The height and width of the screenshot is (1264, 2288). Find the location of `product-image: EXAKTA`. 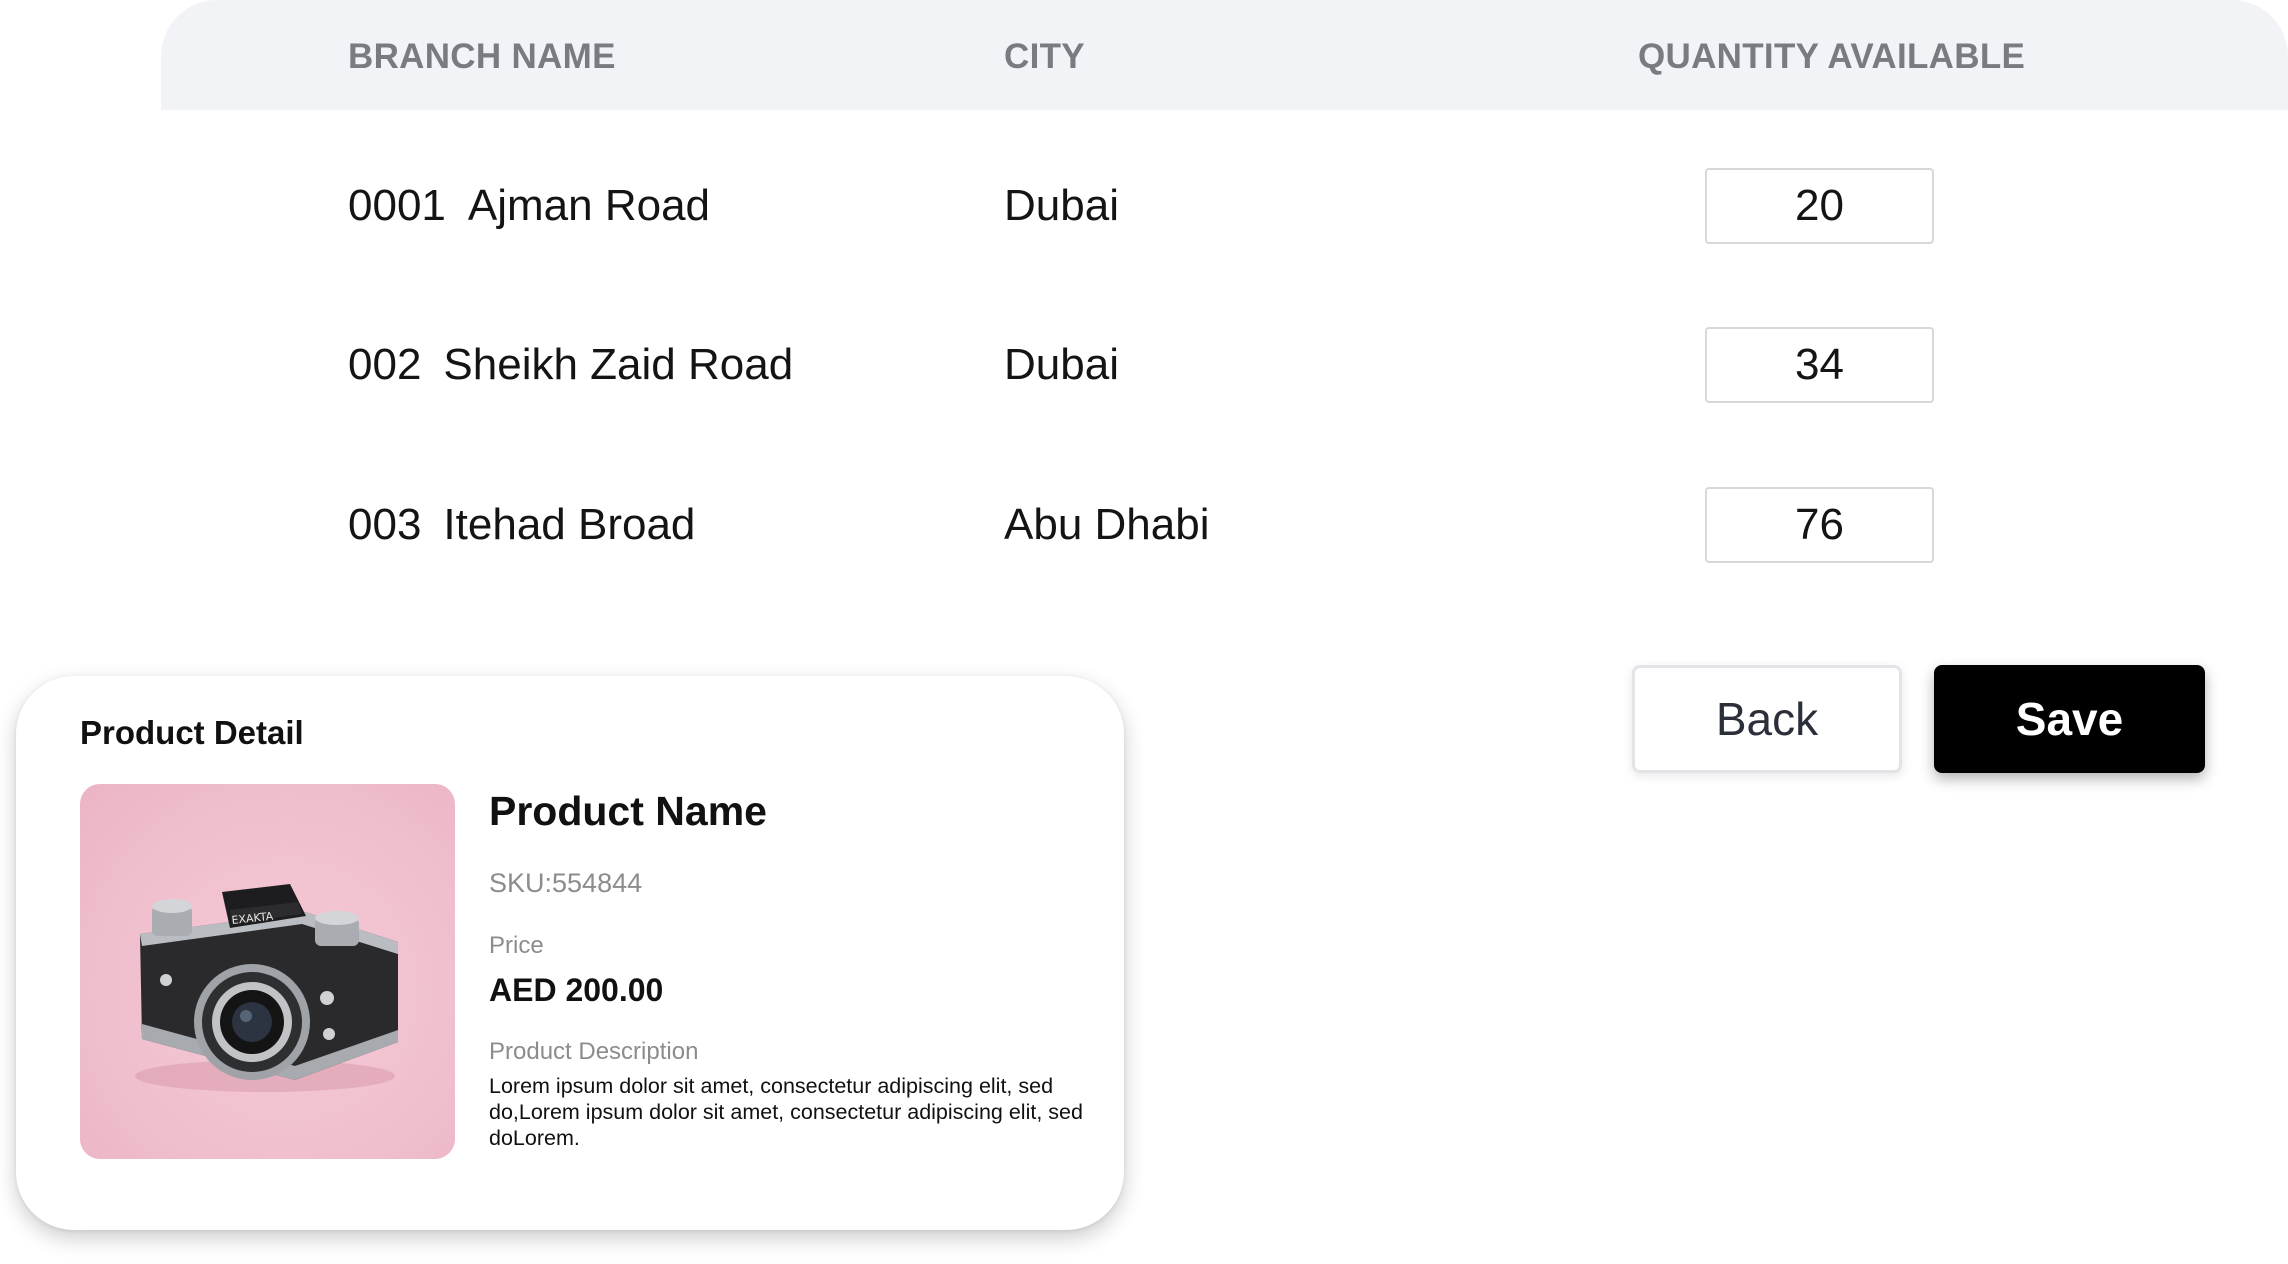

product-image: EXAKTA is located at coordinates (267, 971).